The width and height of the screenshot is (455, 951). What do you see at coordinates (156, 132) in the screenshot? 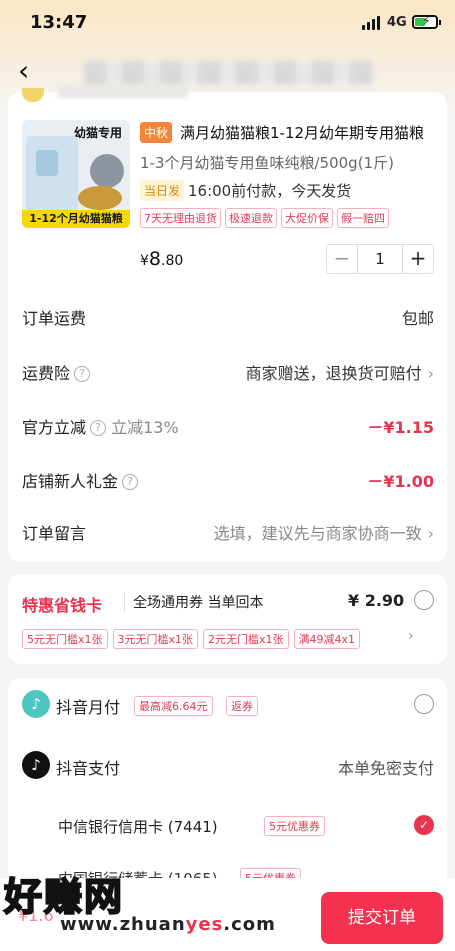
I see `festival-tag: 中秋` at bounding box center [156, 132].